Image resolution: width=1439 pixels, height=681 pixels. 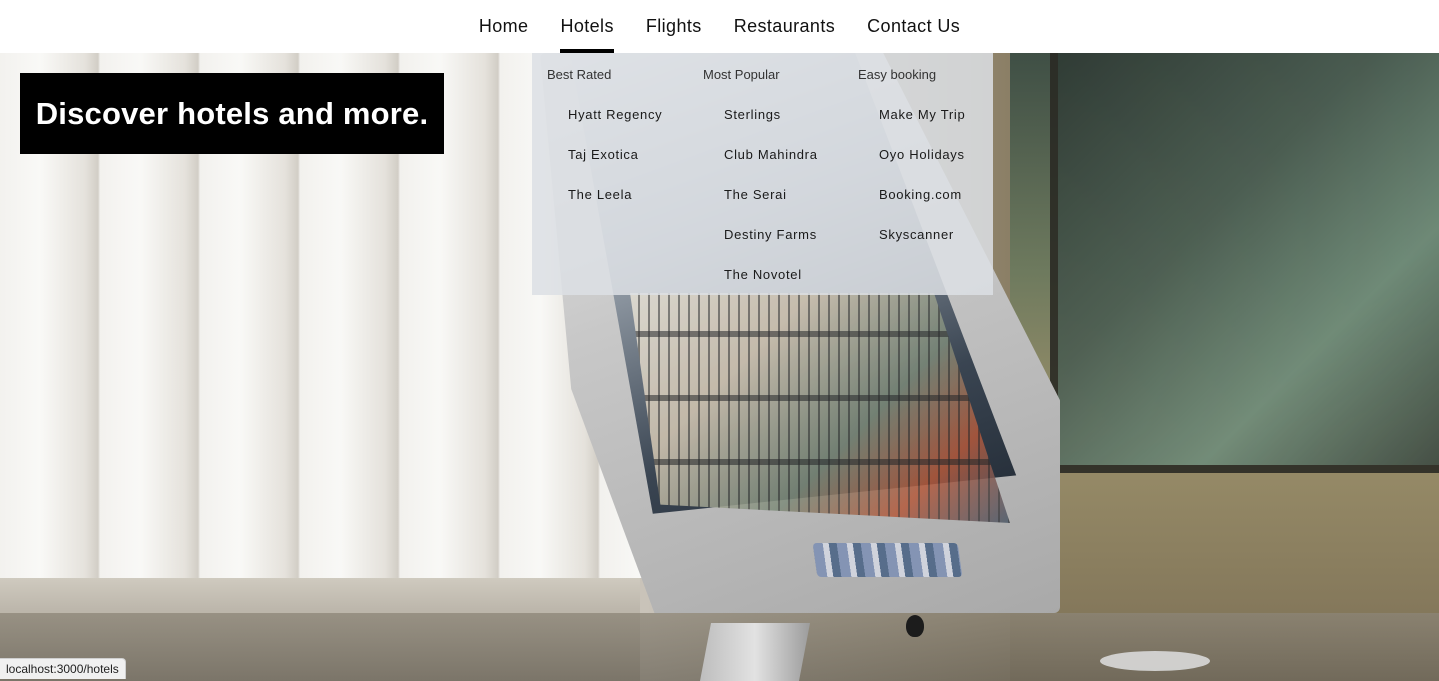 What do you see at coordinates (771, 165) in the screenshot?
I see `menu-link: Club Mahindra` at bounding box center [771, 165].